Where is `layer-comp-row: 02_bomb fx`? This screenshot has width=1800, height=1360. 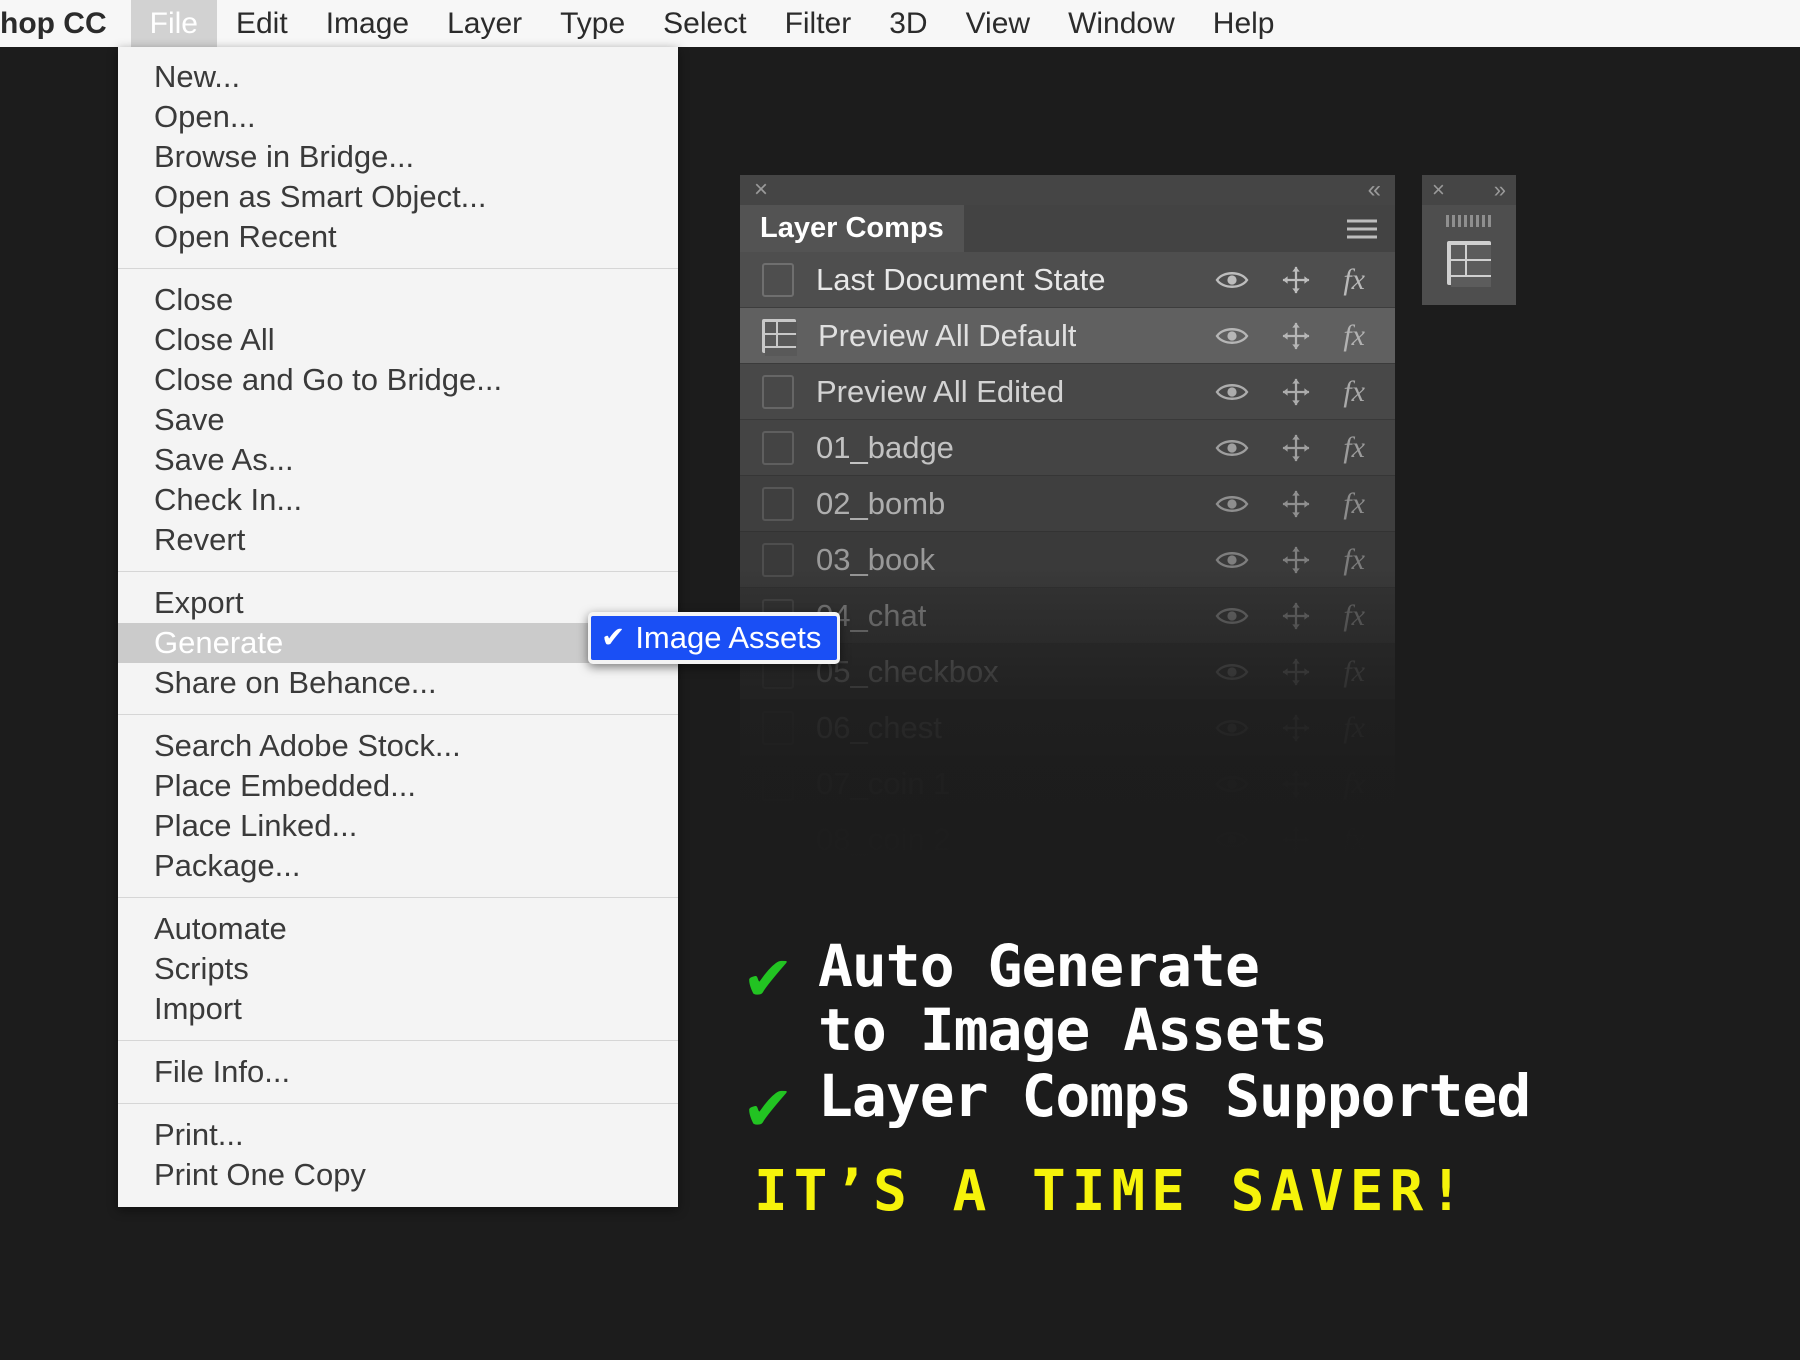 layer-comp-row: 02_bomb fx is located at coordinates (1067, 504).